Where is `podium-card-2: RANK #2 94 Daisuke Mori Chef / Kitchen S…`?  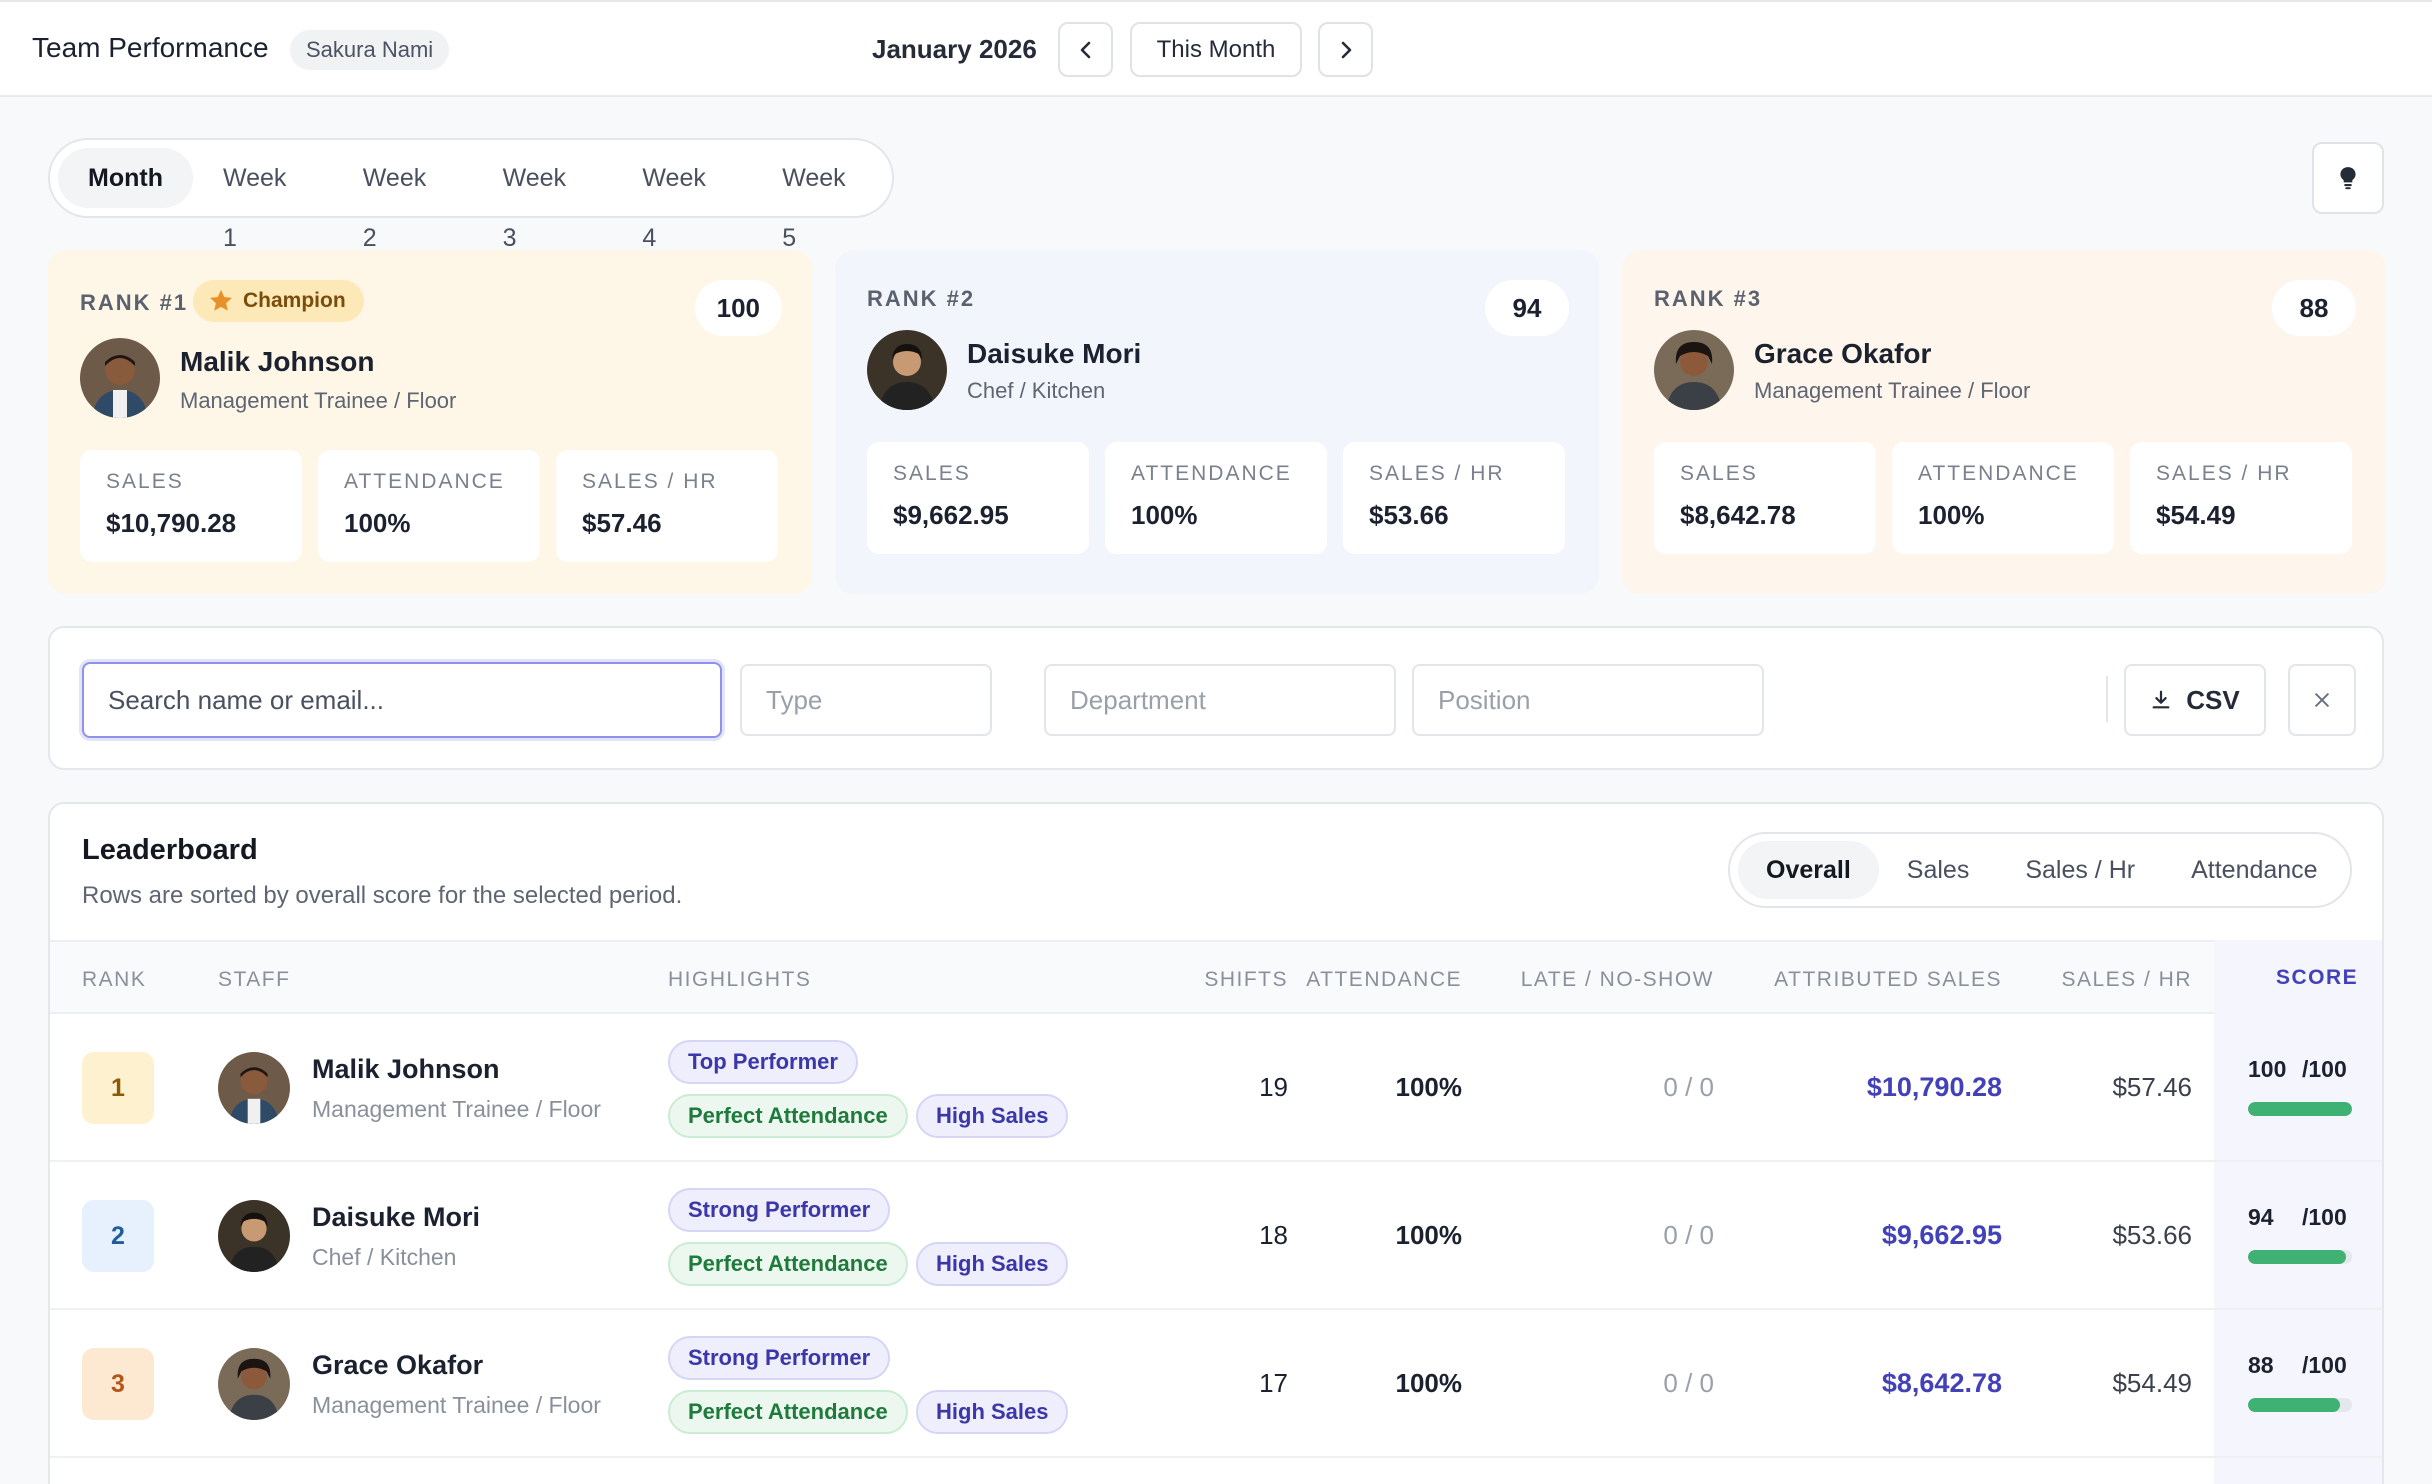
podium-card-2: RANK #2 94 Daisuke Mori Chef / Kitchen S… is located at coordinates (1217, 422).